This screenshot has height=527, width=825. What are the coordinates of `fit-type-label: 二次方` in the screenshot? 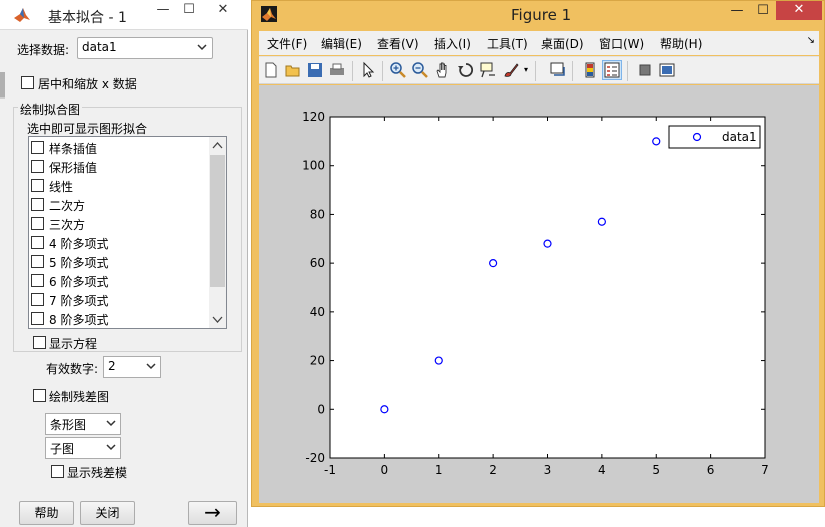 It's located at (67, 206).